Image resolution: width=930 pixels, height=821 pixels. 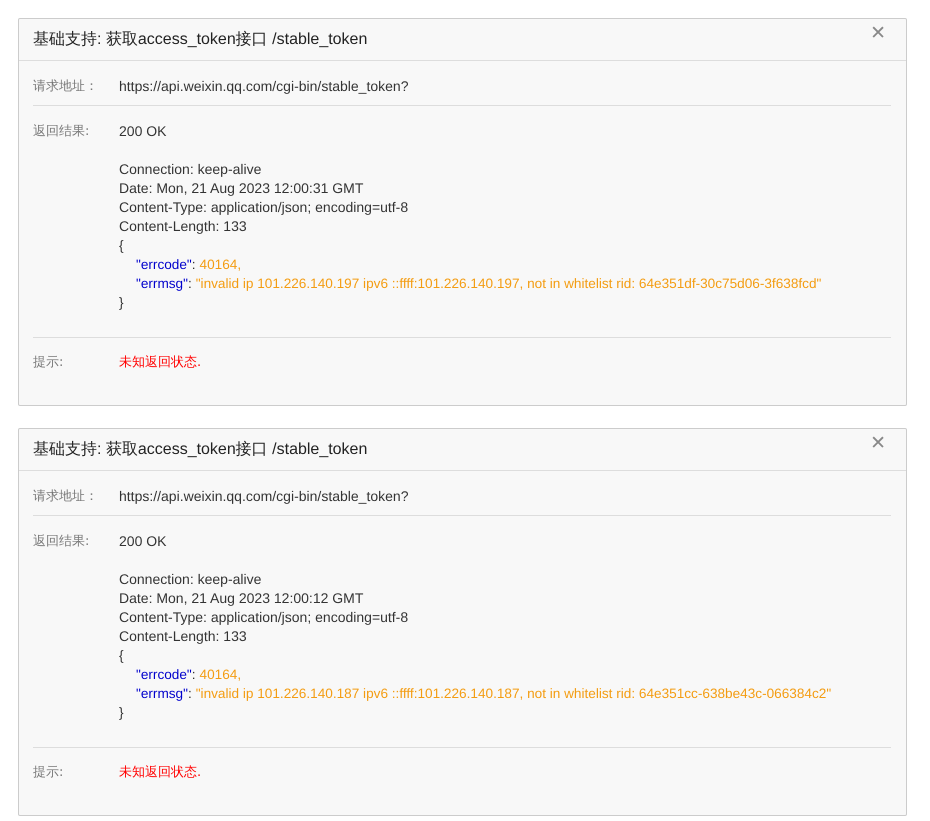 What do you see at coordinates (241, 598) in the screenshot?
I see `header-line: Date: Mon, 21 Aug 2023 12:00:12 GMT` at bounding box center [241, 598].